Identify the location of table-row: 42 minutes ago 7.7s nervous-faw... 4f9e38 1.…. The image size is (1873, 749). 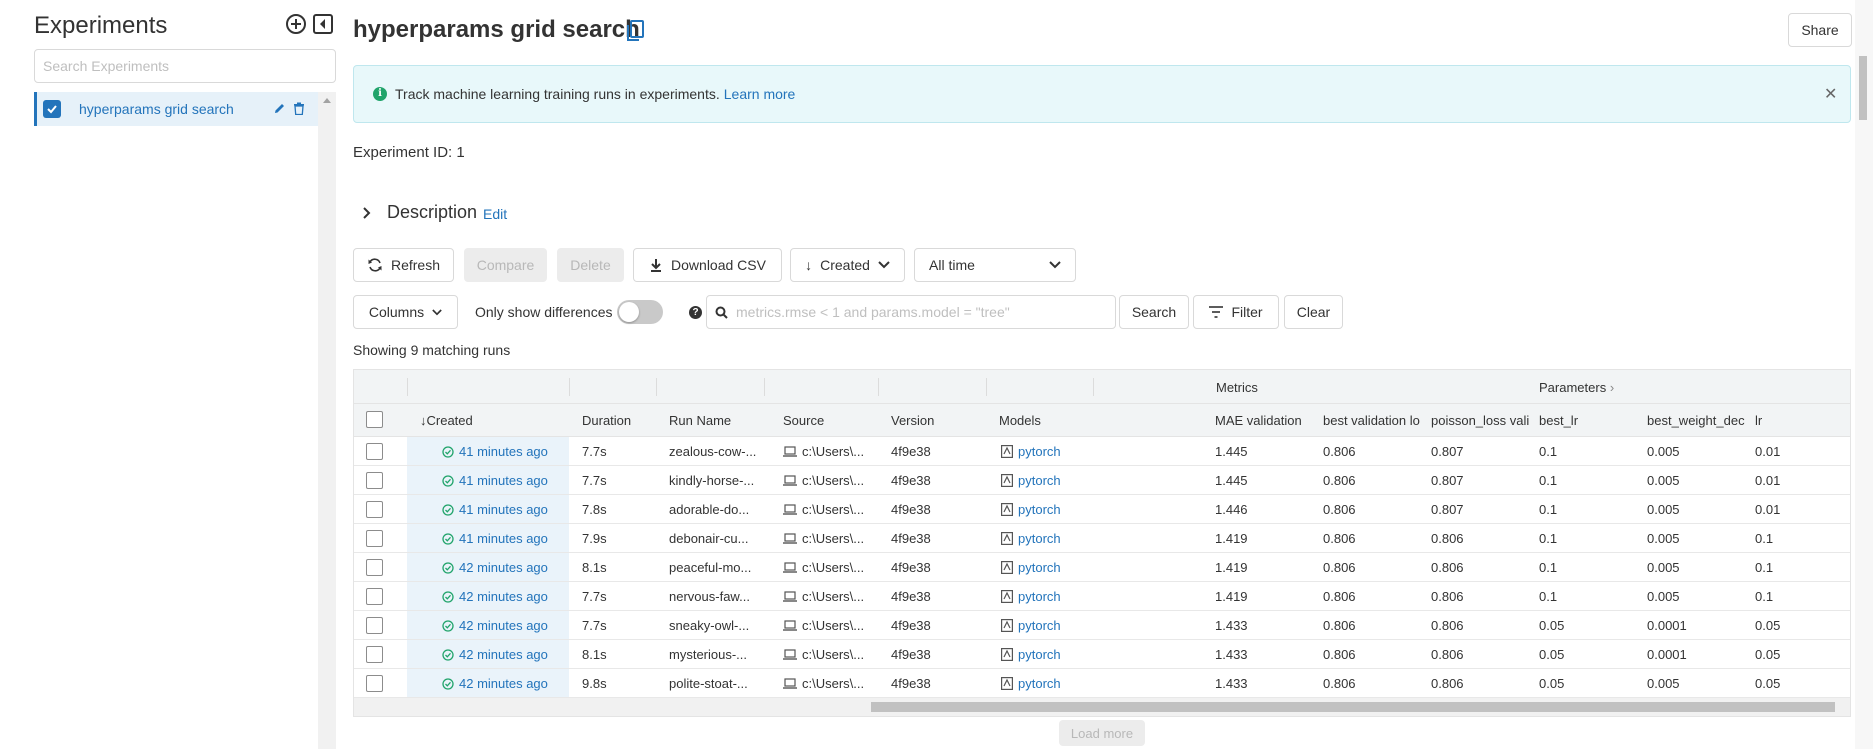
(1102, 596).